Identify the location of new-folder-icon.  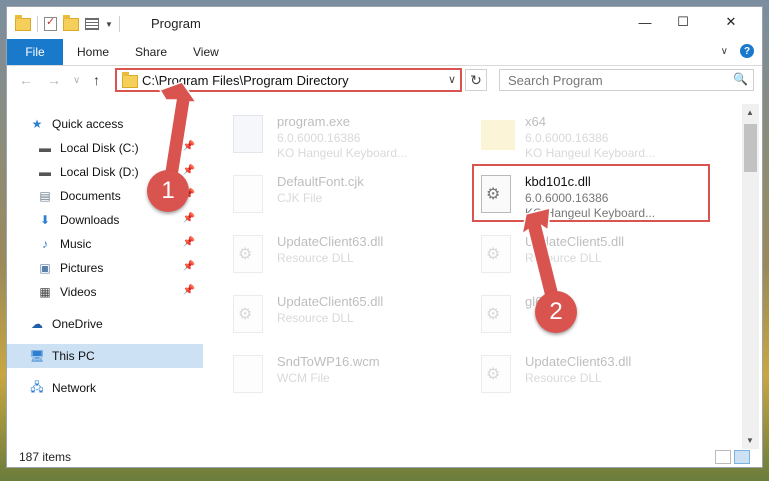
(71, 22).